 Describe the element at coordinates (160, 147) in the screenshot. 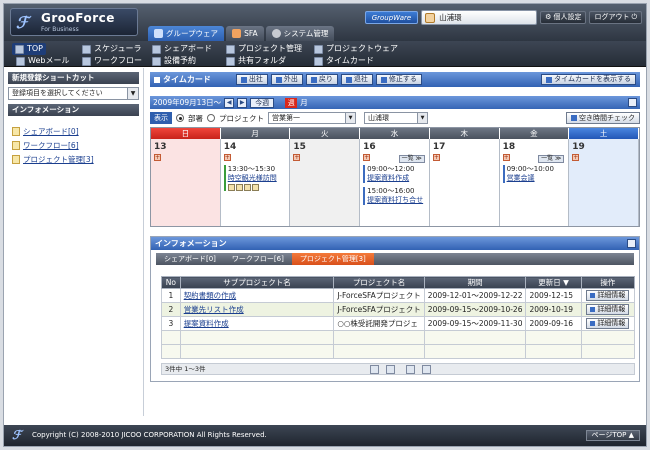

I see `day-number: 13` at that location.